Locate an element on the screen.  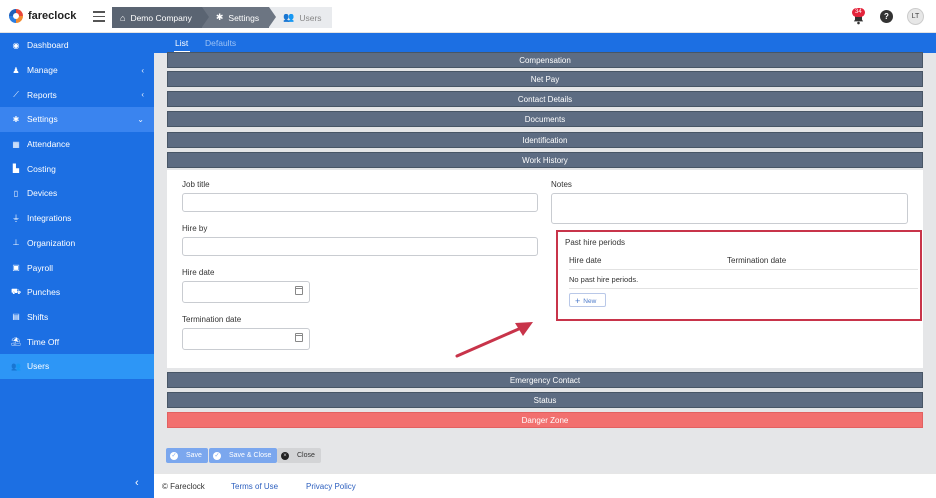
tab-list: List is located at coordinates (182, 45).